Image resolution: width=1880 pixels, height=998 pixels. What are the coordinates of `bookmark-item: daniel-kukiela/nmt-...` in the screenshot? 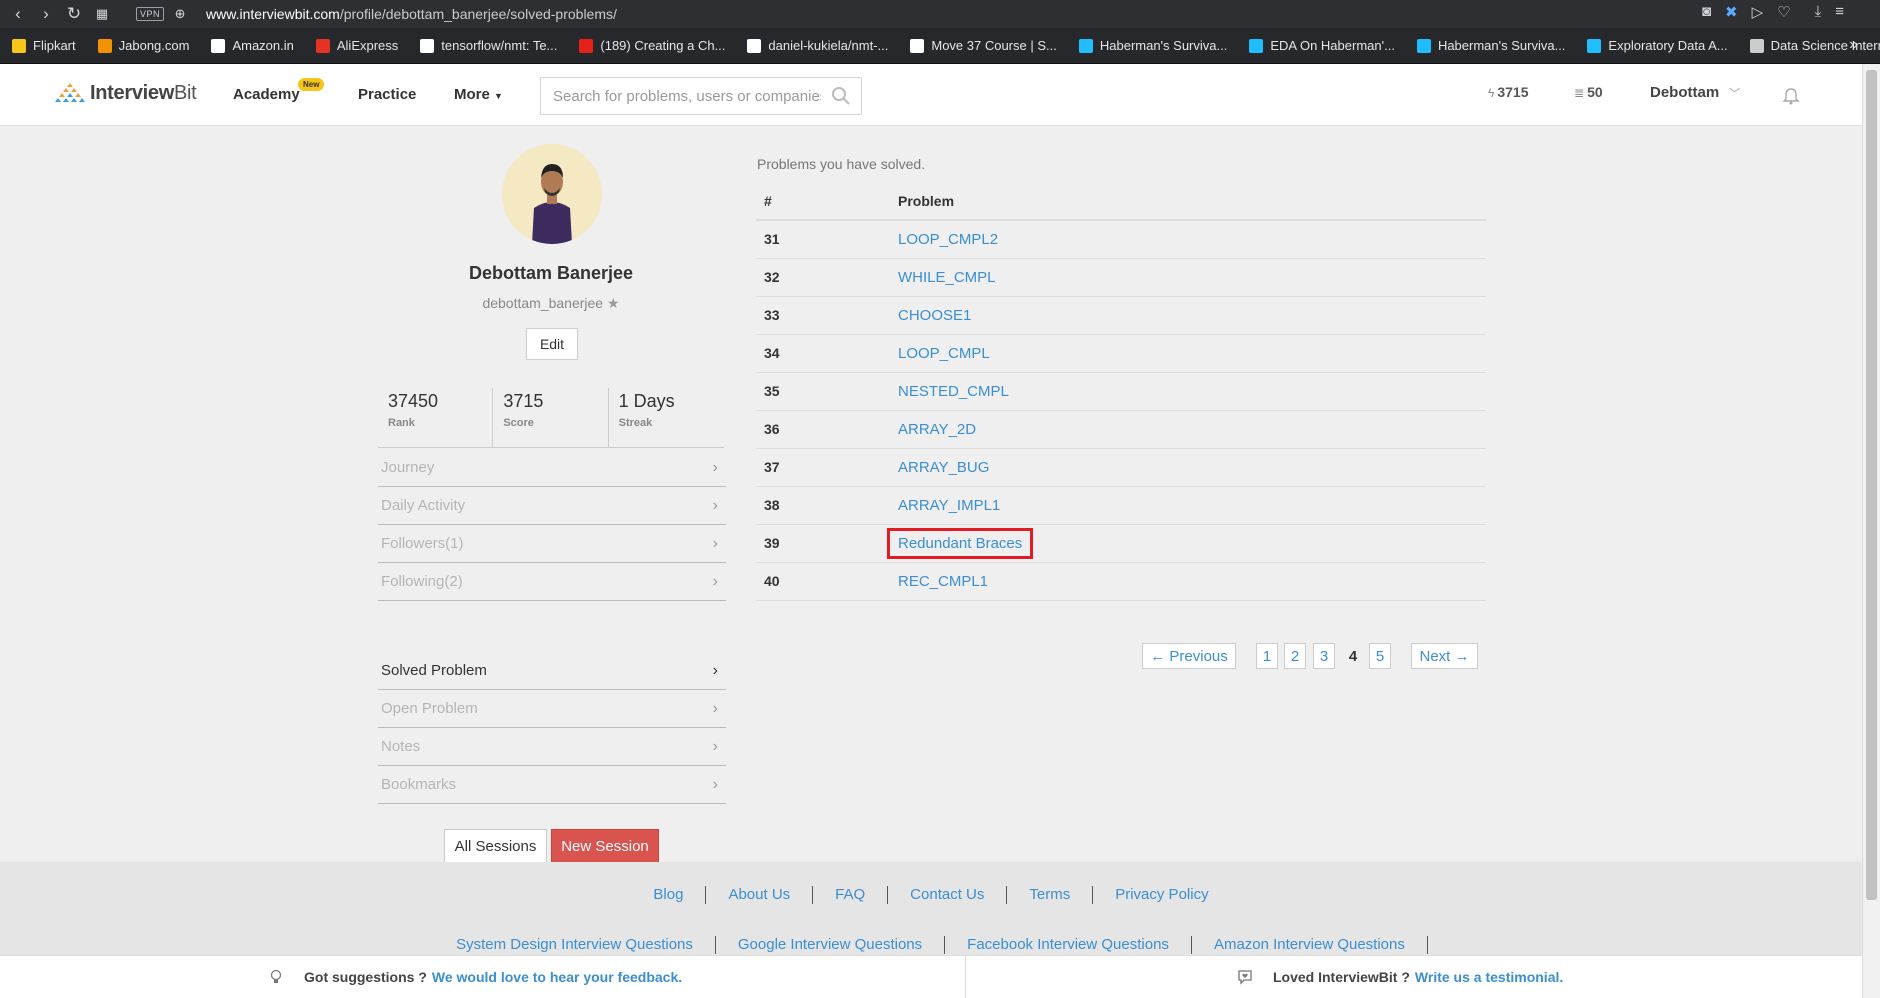 It's located at (817, 45).